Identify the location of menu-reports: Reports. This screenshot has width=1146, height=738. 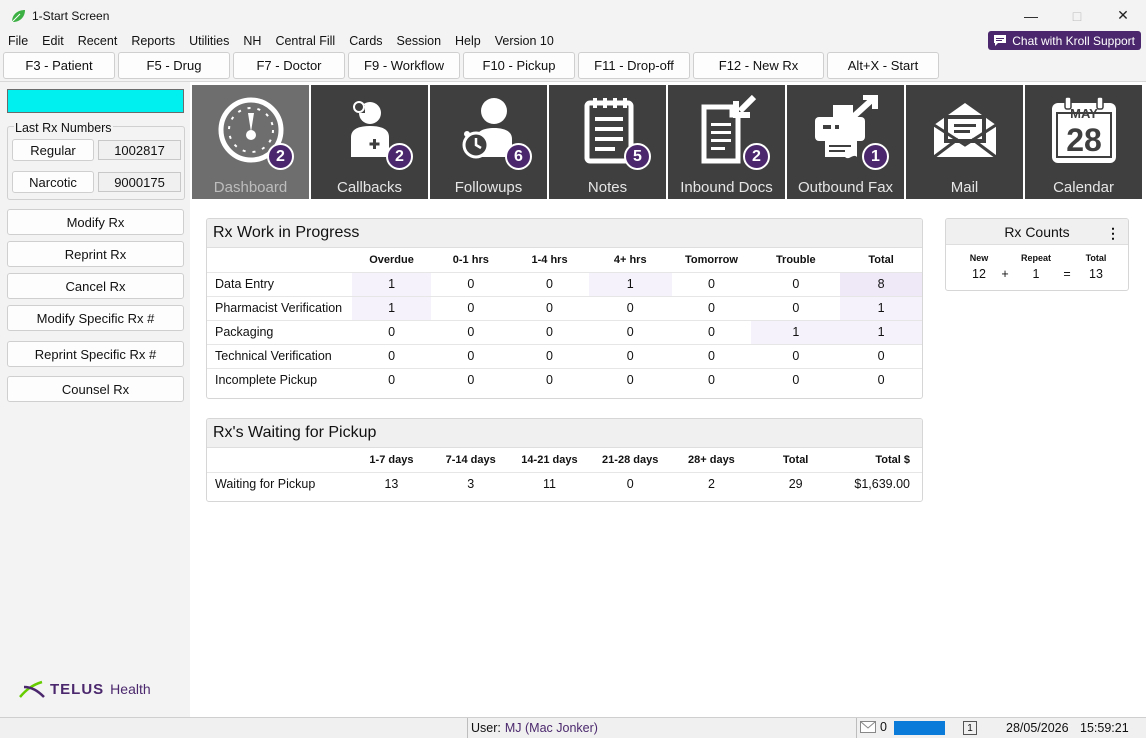
(152, 41).